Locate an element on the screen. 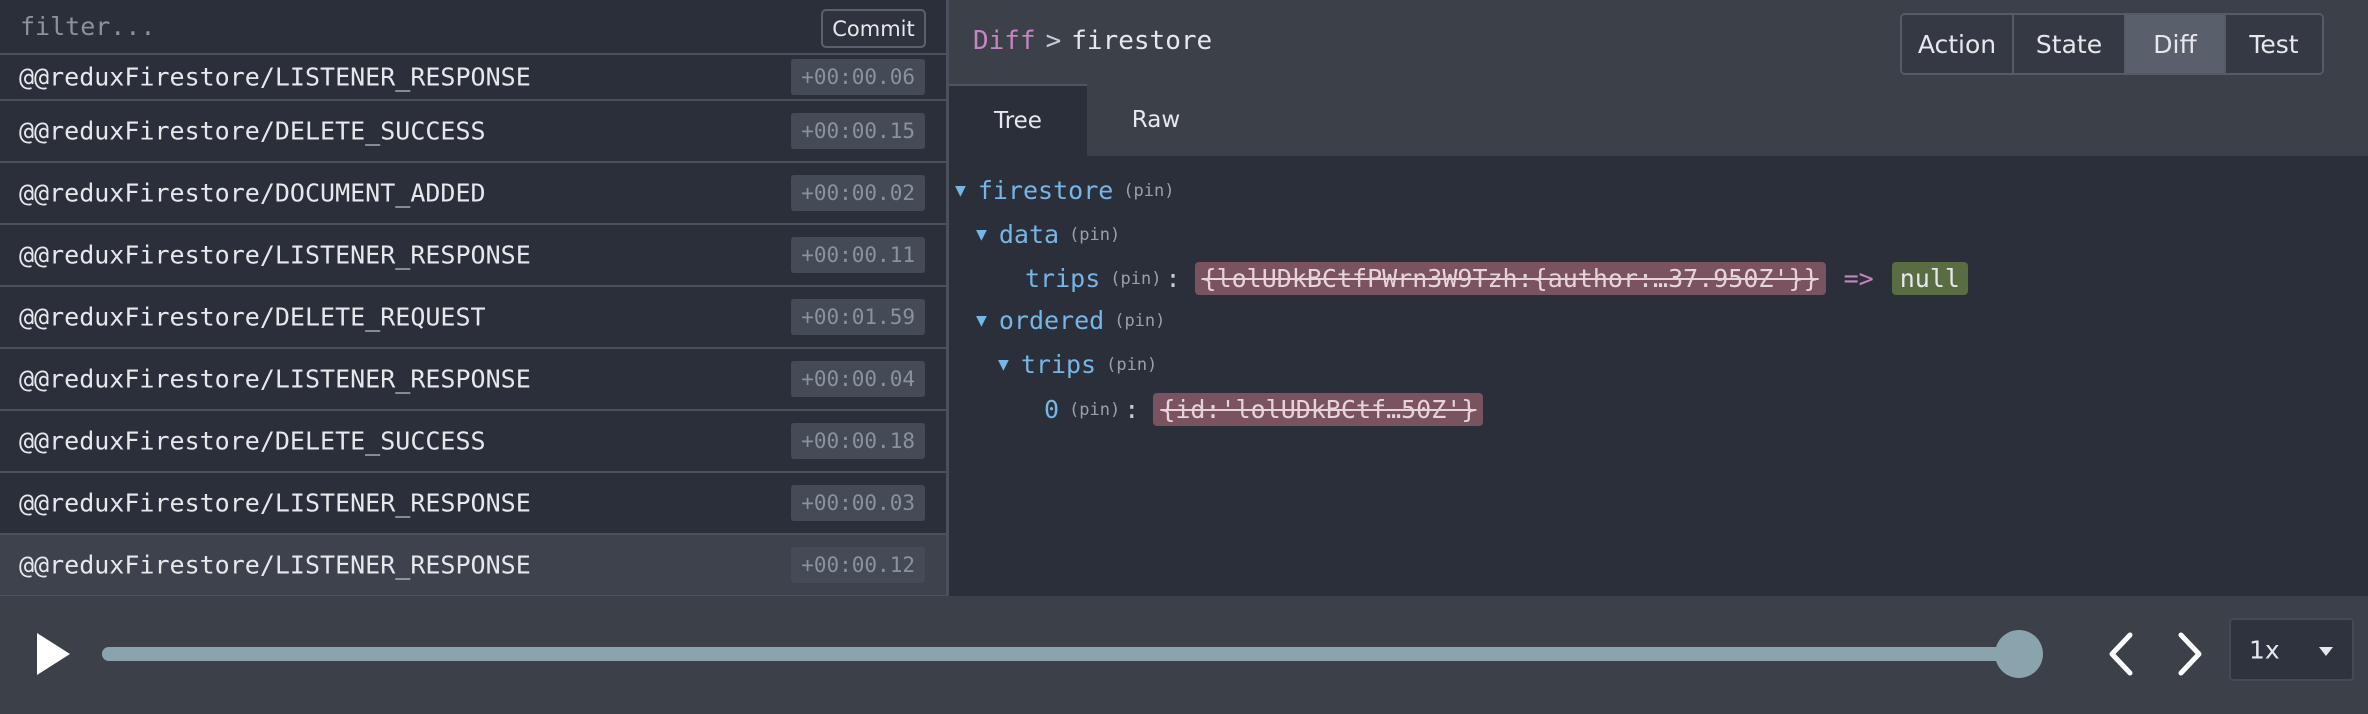 Image resolution: width=2368 pixels, height=714 pixels. speed-select: 1x is located at coordinates (2291, 649).